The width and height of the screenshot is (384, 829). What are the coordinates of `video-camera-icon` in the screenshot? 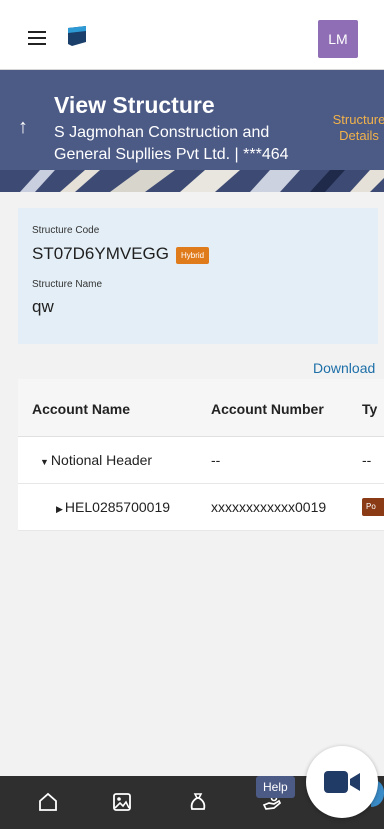 It's located at (342, 782).